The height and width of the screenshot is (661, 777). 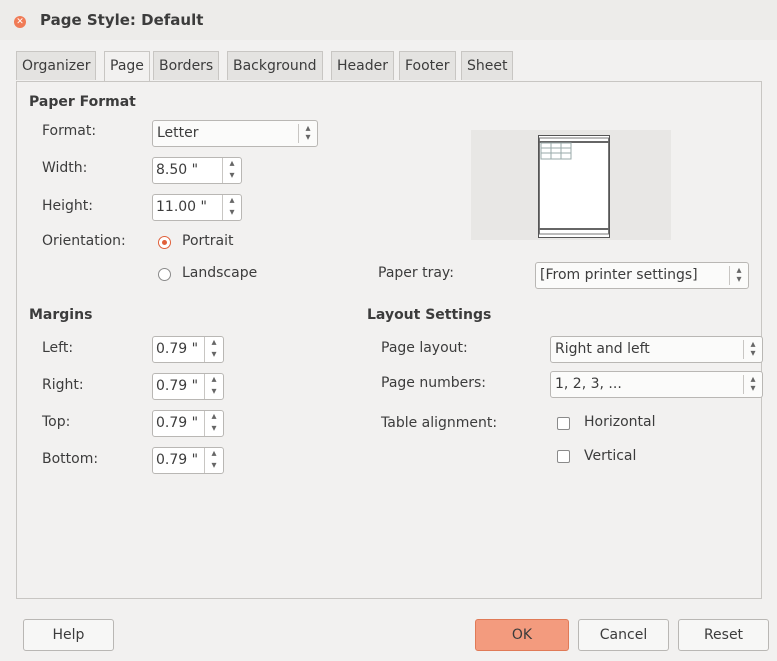 What do you see at coordinates (69, 131) in the screenshot?
I see `format-label: Format:` at bounding box center [69, 131].